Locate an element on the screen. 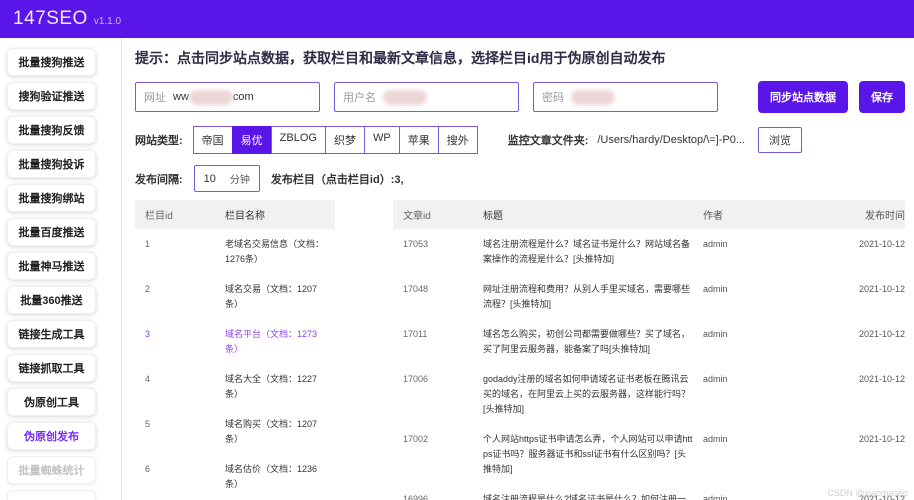 This screenshot has width=914, height=500. app-version: v1.1.0 is located at coordinates (107, 21).